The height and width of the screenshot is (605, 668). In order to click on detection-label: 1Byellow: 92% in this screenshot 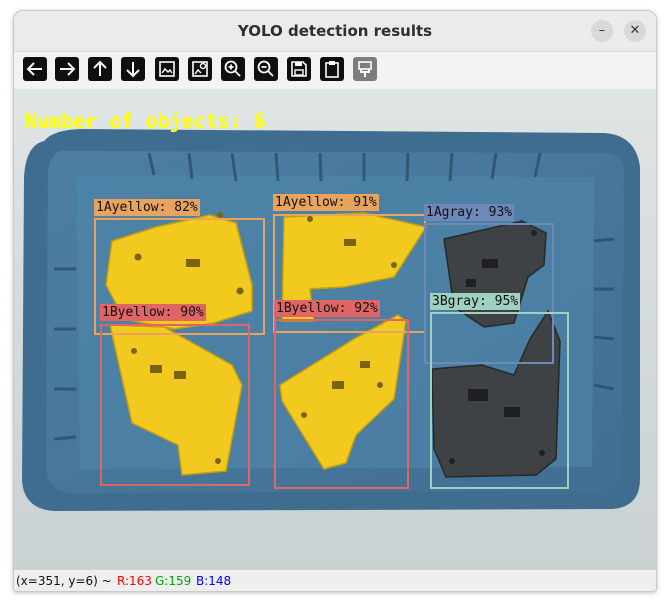, I will do `click(327, 308)`.